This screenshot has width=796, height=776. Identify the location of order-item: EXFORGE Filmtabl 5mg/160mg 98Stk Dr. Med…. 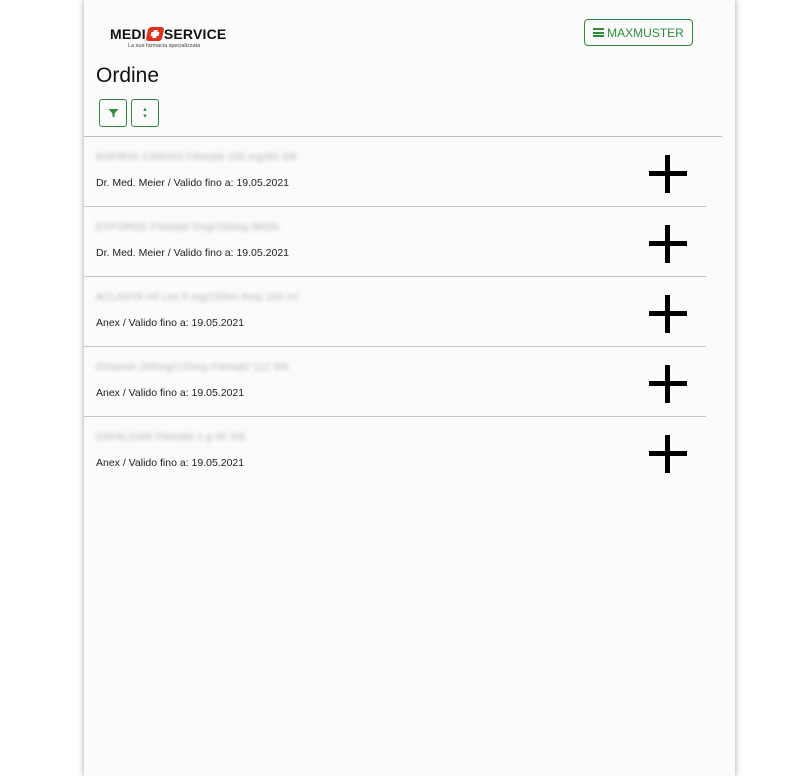
(395, 242).